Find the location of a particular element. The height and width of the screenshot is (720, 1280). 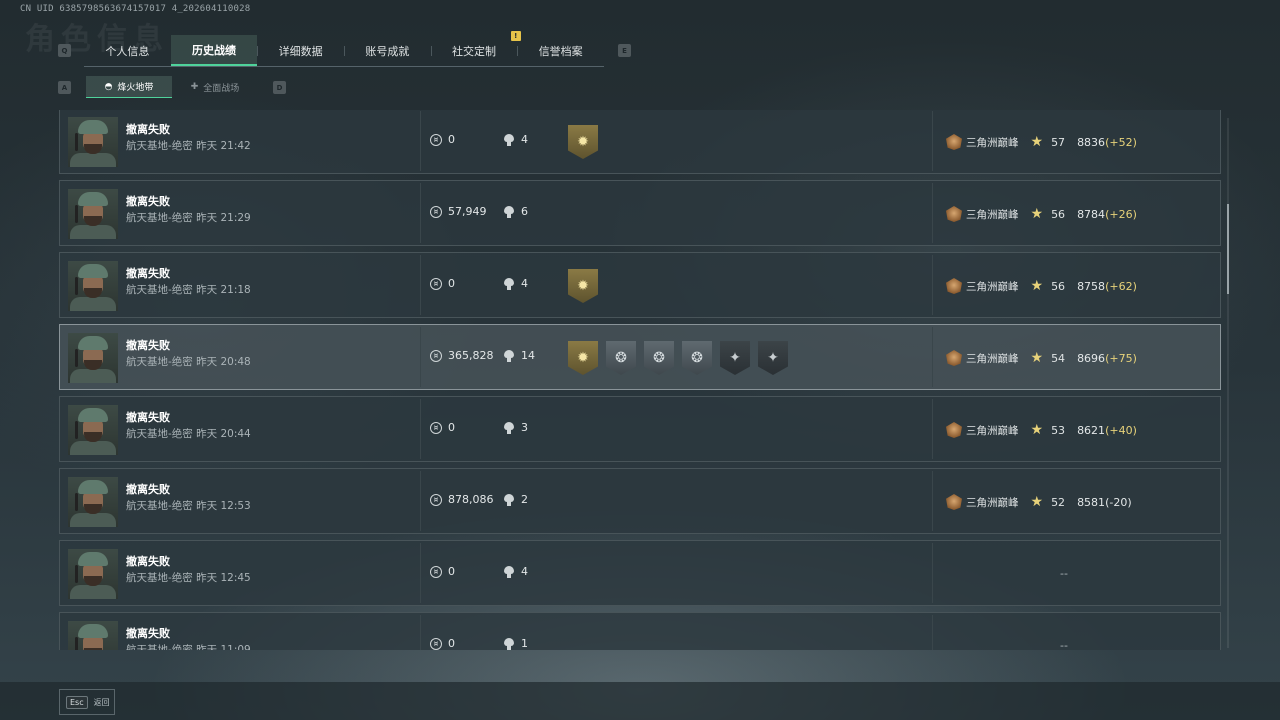

scrollbar-track is located at coordinates (1228, 383).